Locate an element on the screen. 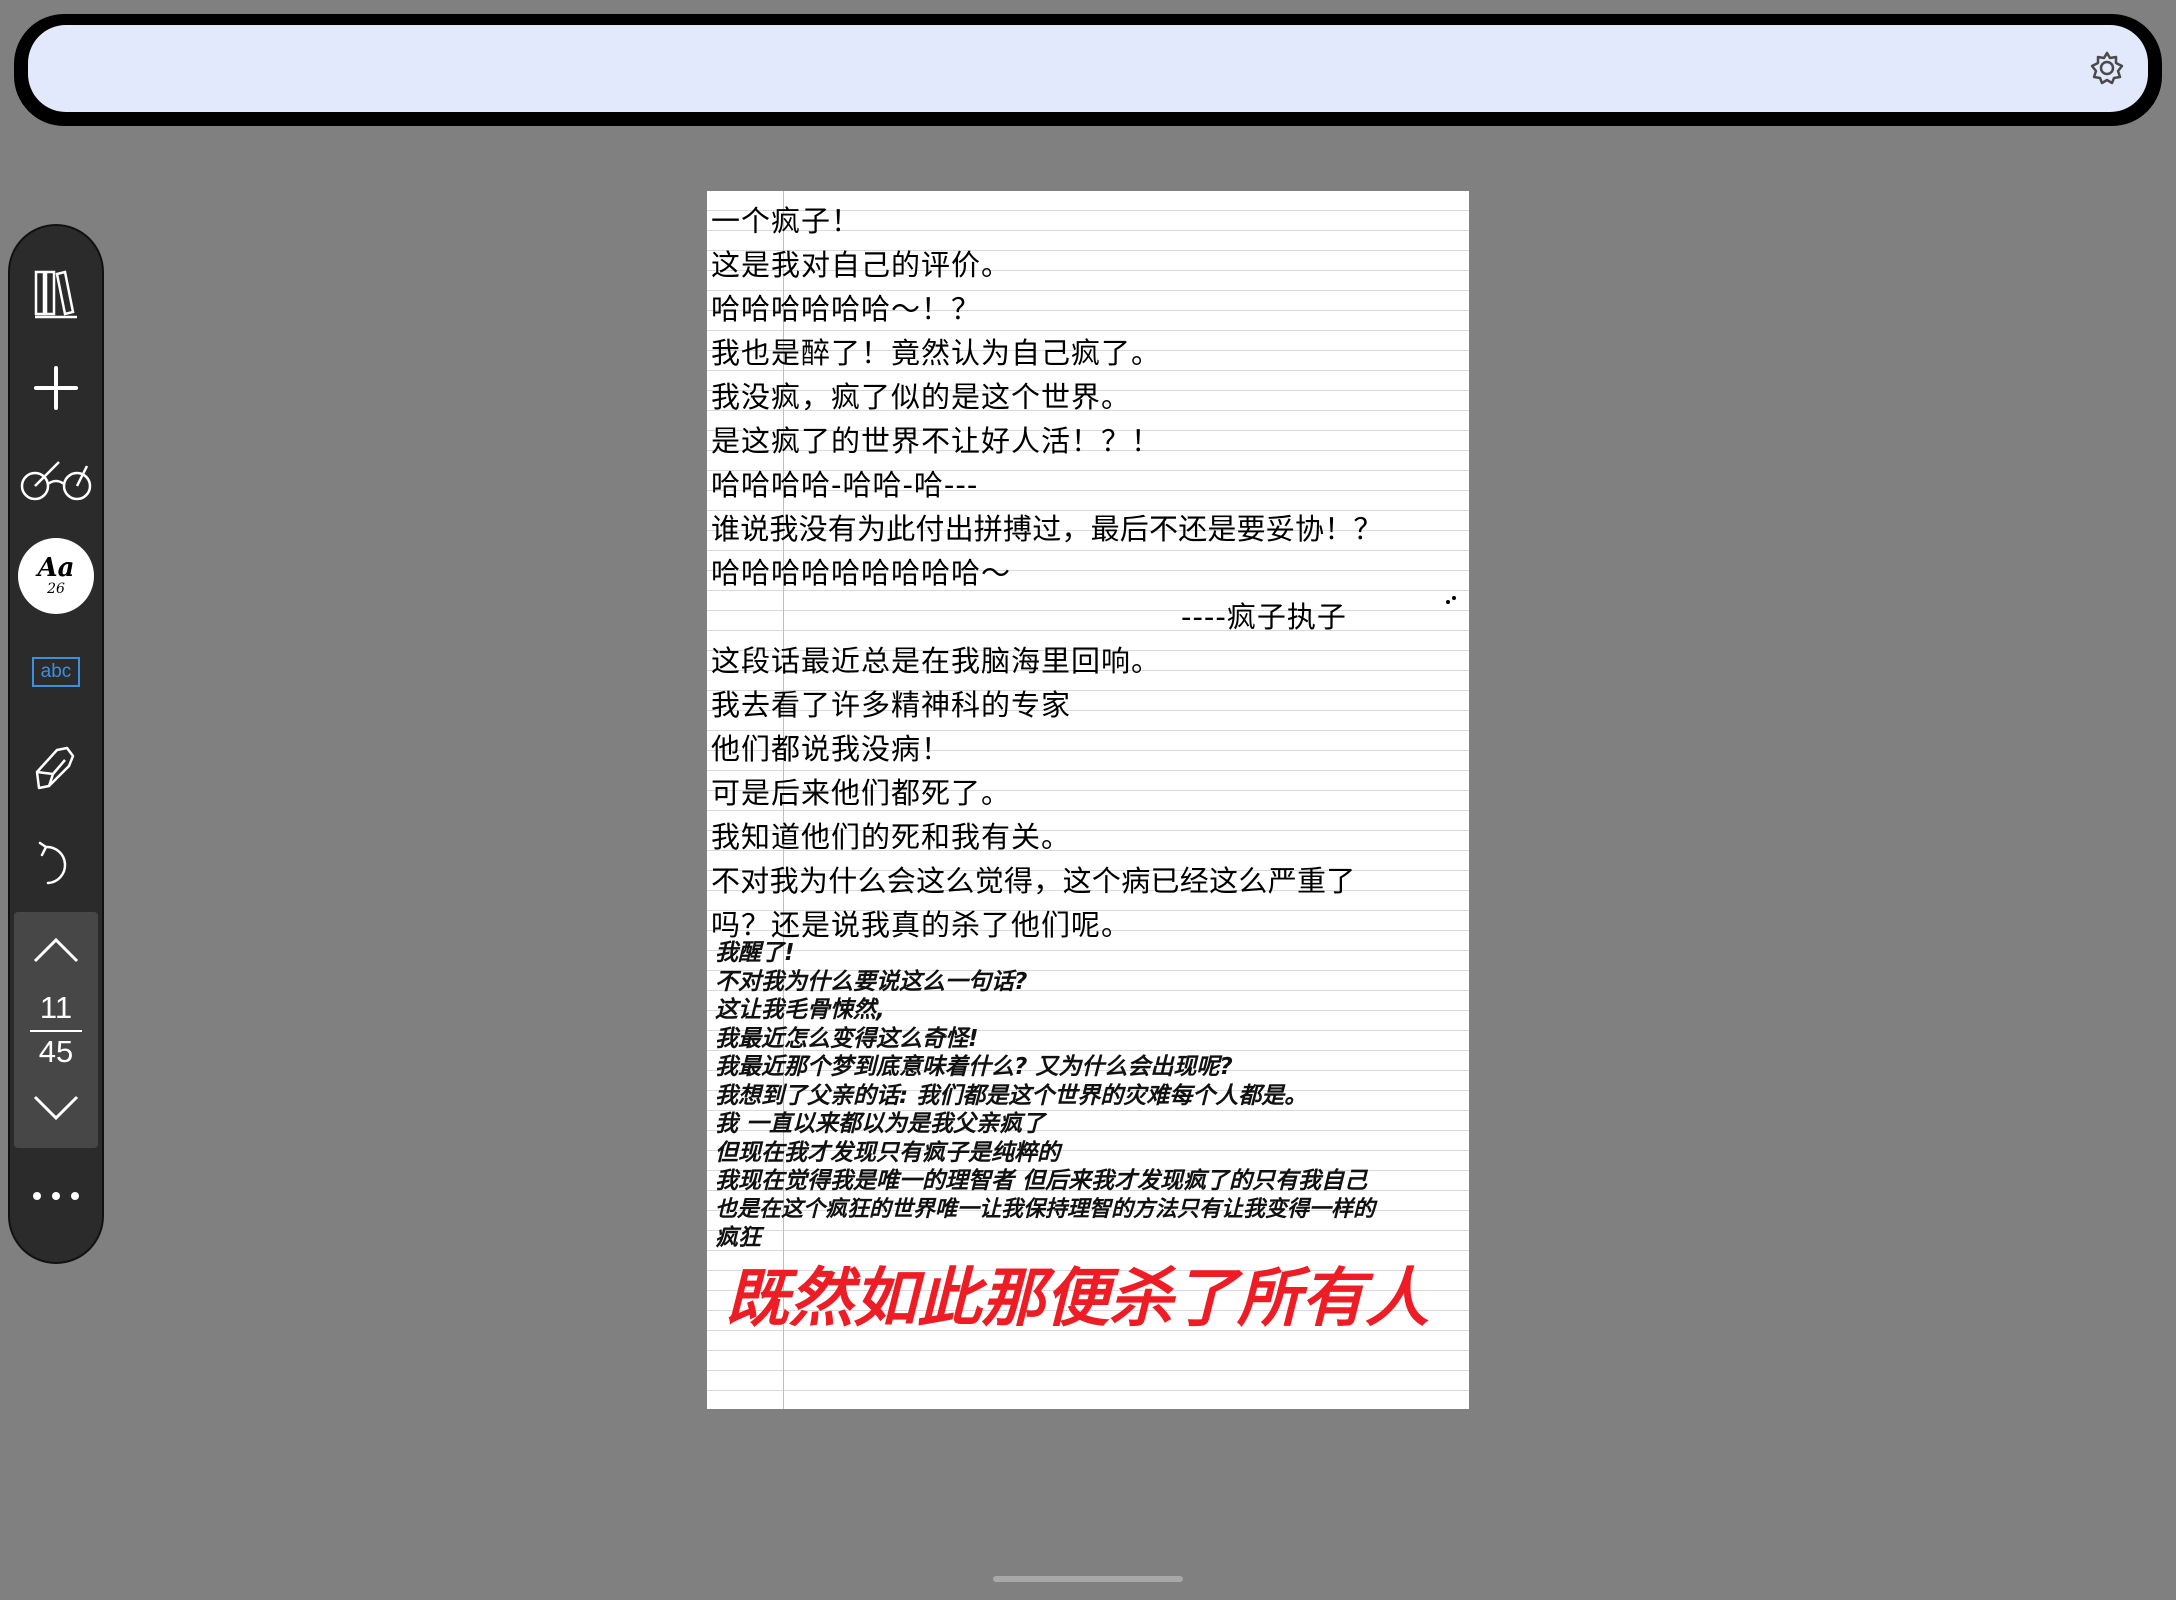 The height and width of the screenshot is (1600, 2176). text-line: 我去看了许多精神科的专家 is located at coordinates (891, 705).